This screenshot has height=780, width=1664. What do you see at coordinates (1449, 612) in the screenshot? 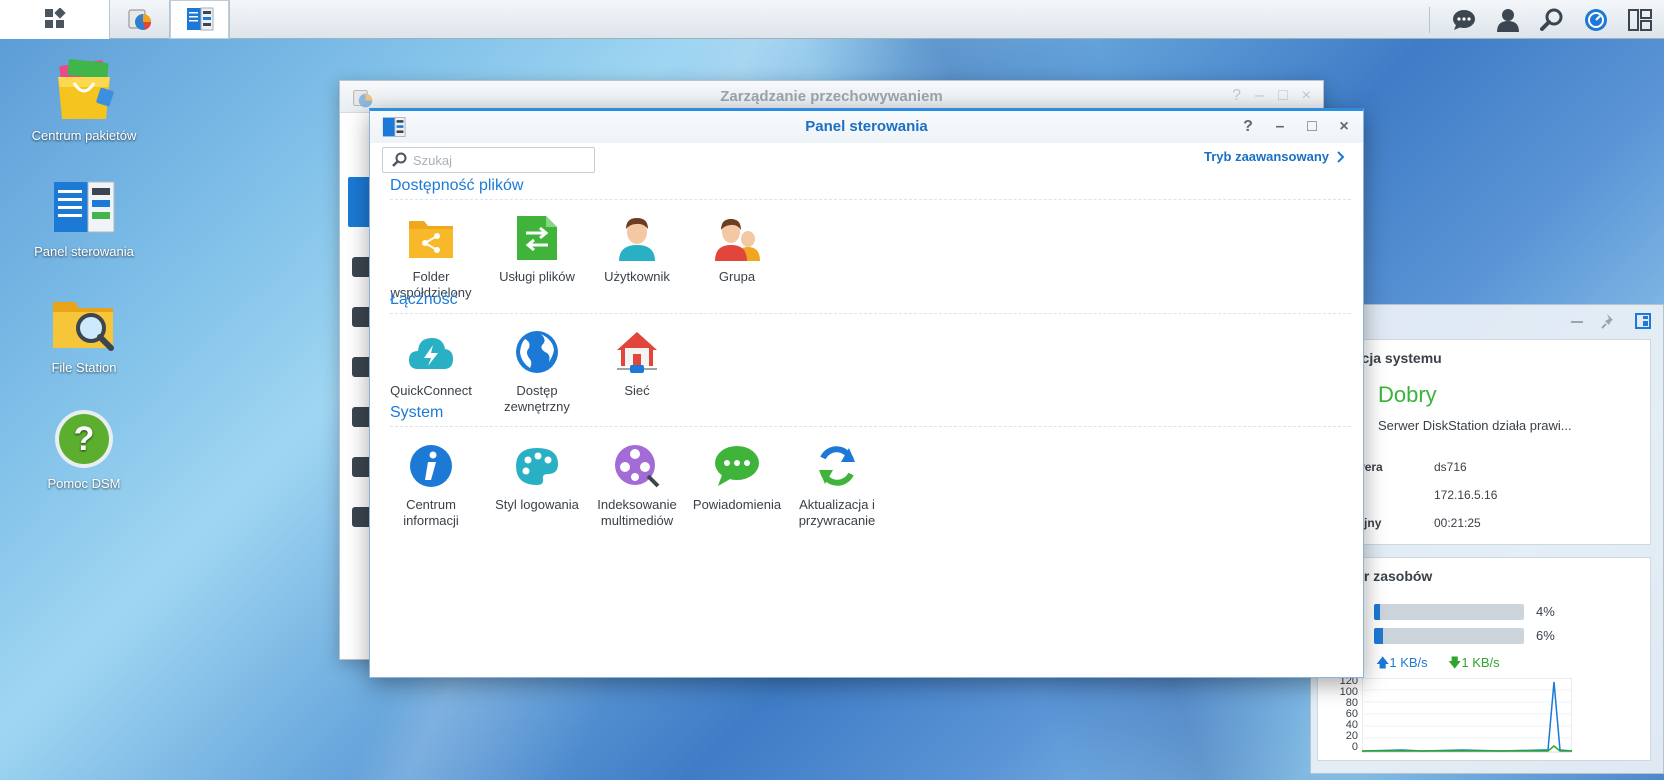
I see `cpu-usage-bar` at bounding box center [1449, 612].